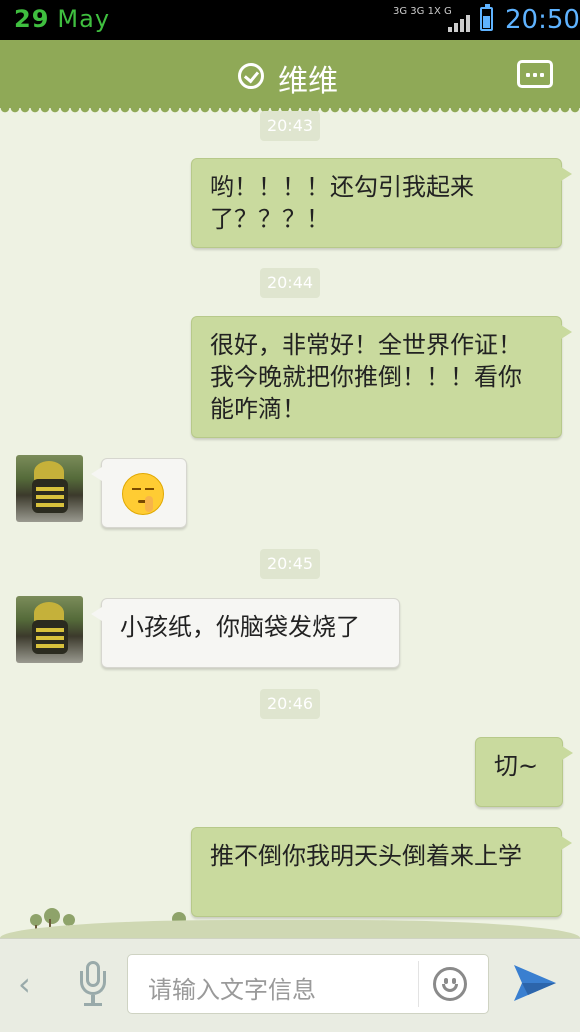 The width and height of the screenshot is (580, 1032). I want to click on message-text: 很好，非常好！全世界作证！我今晚就把你推倒！！！看你能咋滴！, so click(366, 377).